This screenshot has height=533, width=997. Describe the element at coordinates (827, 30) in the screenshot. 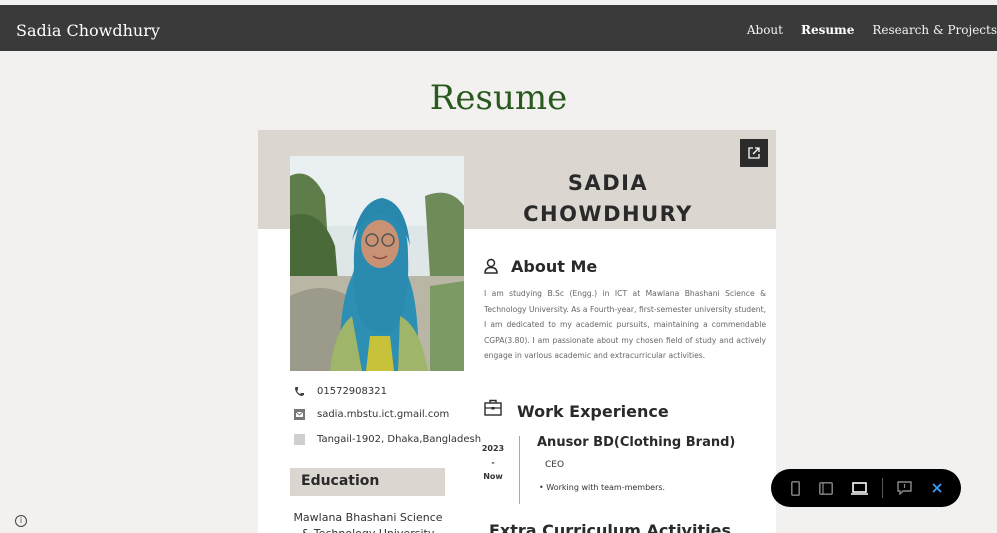

I see `nav-resume: Resume` at that location.